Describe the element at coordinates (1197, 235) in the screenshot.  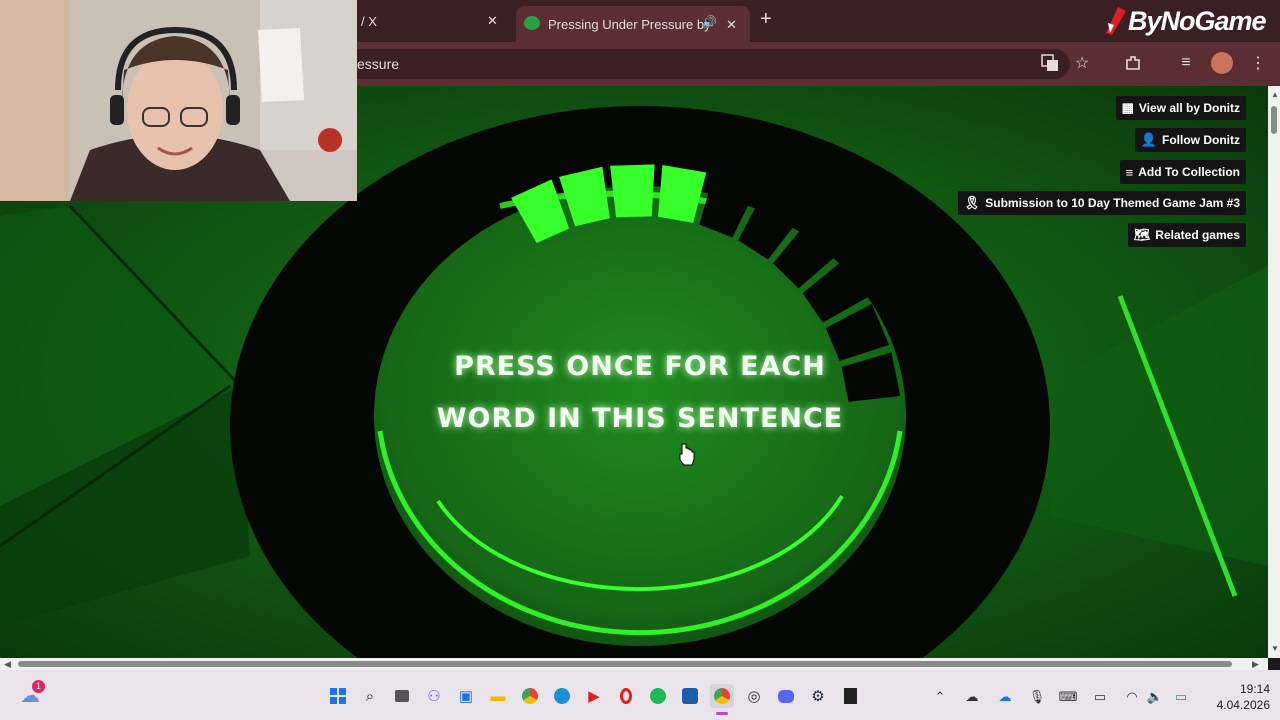
I see `related-label: Related games` at that location.